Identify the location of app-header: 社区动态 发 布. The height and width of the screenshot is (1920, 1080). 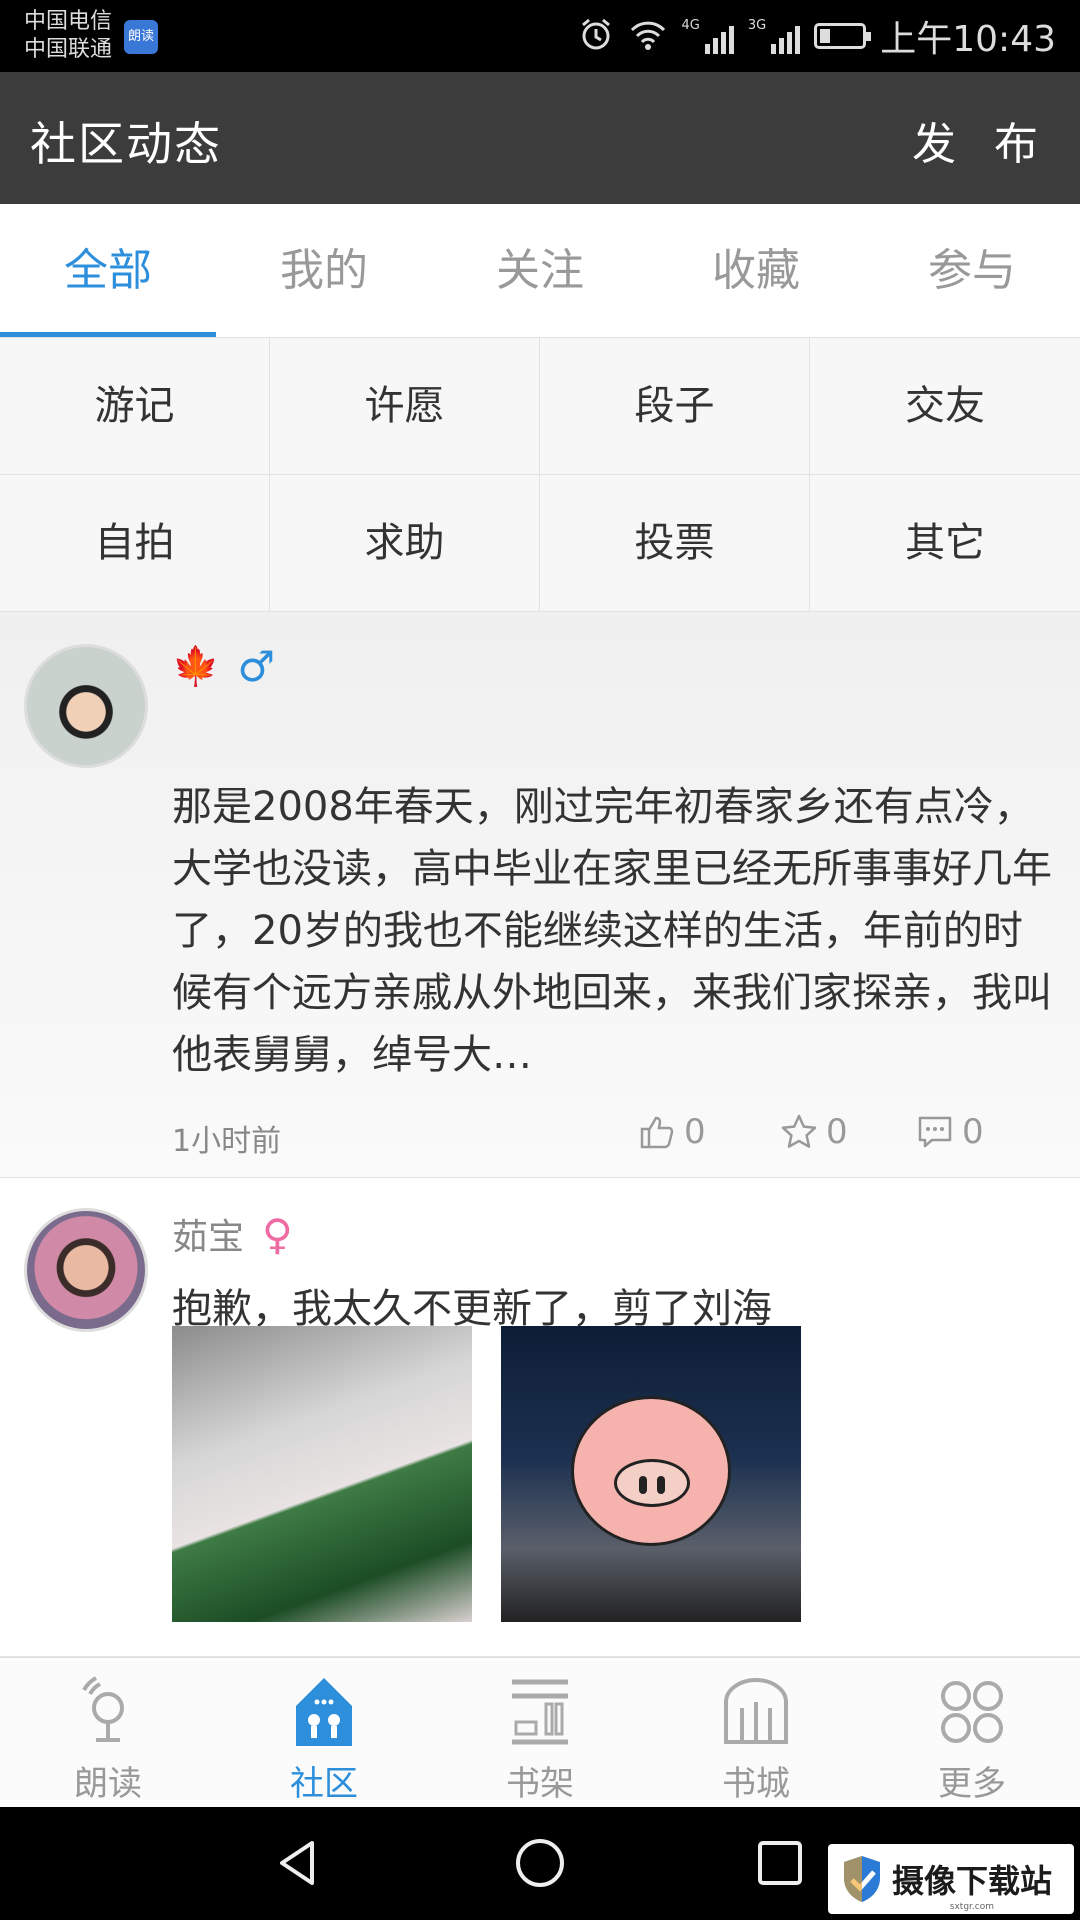
(540, 138).